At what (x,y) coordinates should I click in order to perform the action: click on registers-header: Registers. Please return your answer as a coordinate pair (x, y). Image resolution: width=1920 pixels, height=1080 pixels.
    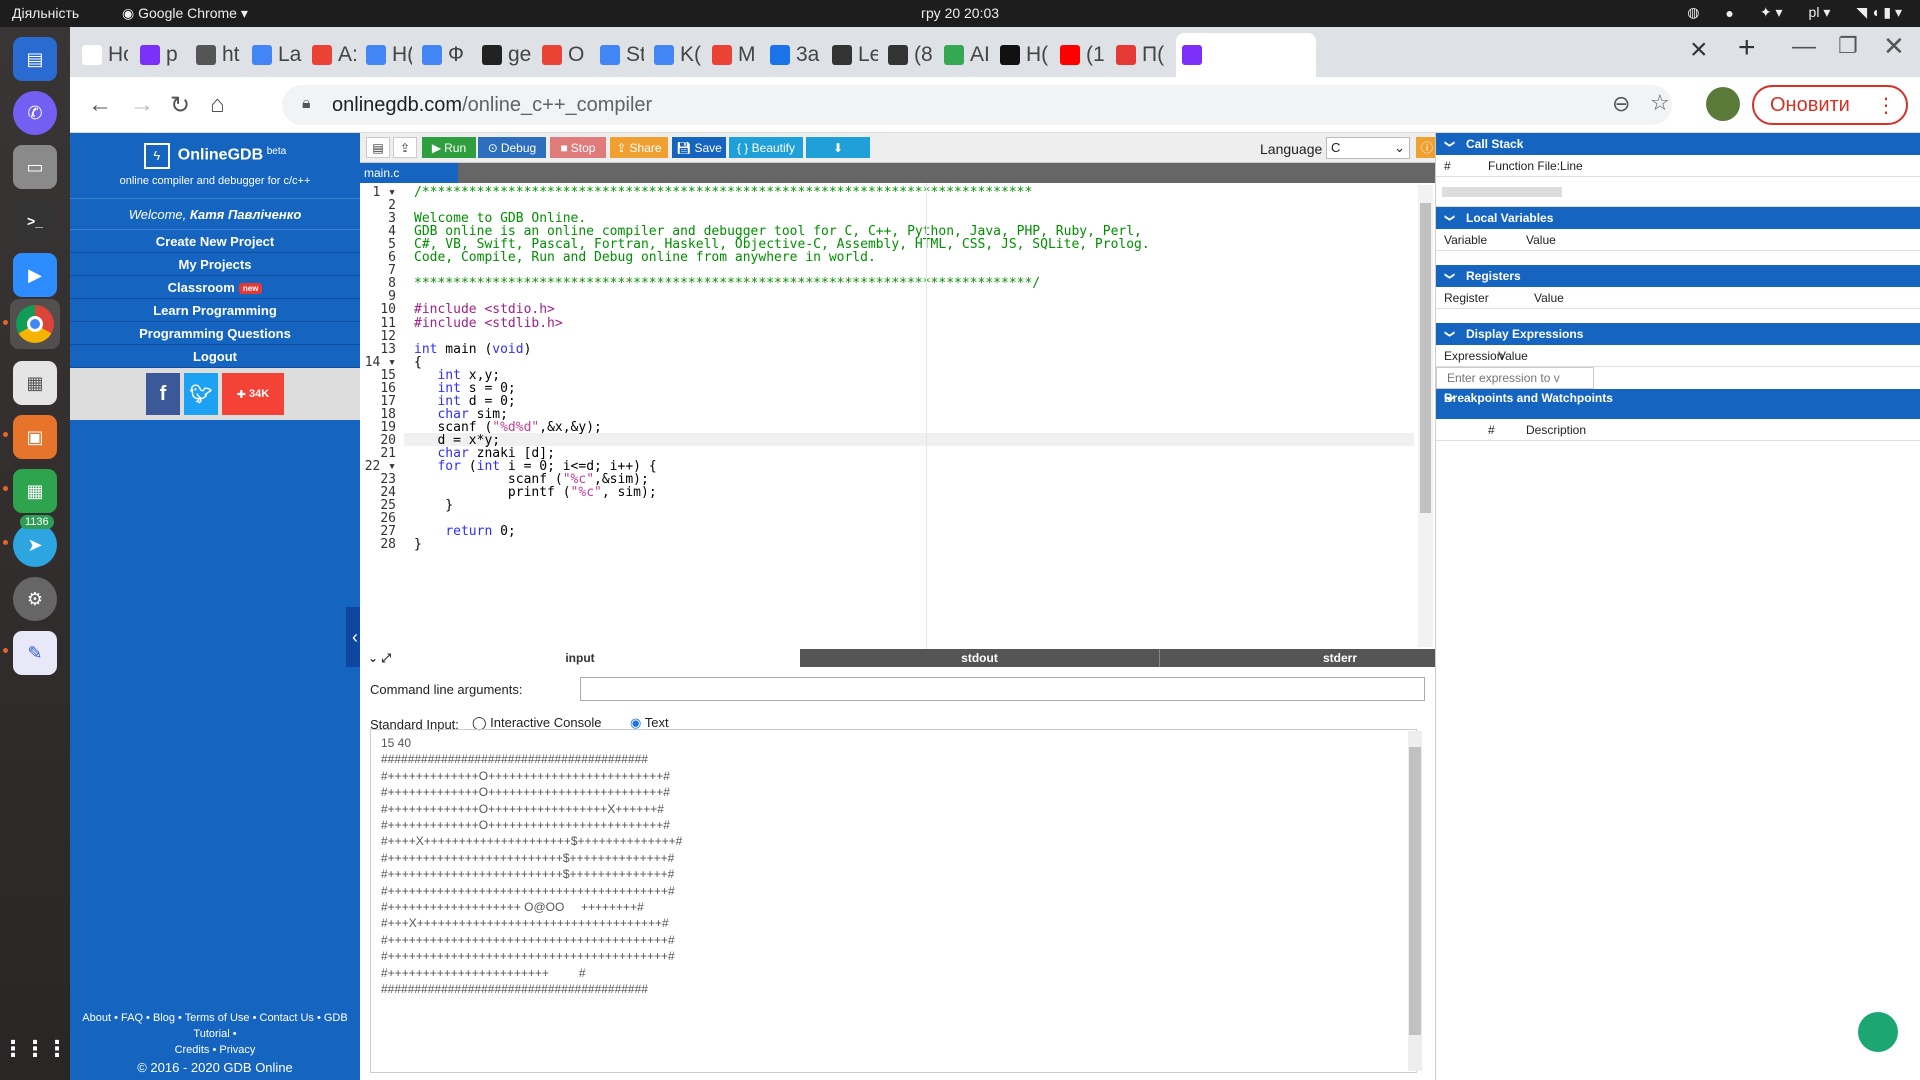
    Looking at the image, I should click on (1678, 276).